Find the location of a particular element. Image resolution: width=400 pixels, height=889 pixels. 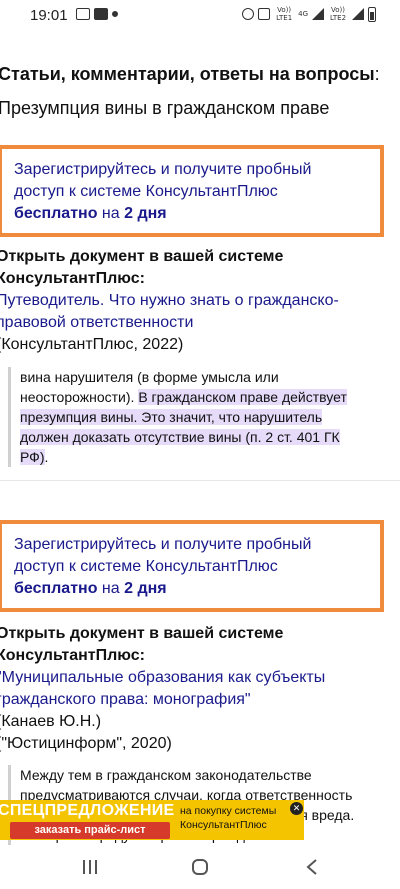

quote-line: РФ). is located at coordinates (206, 457).